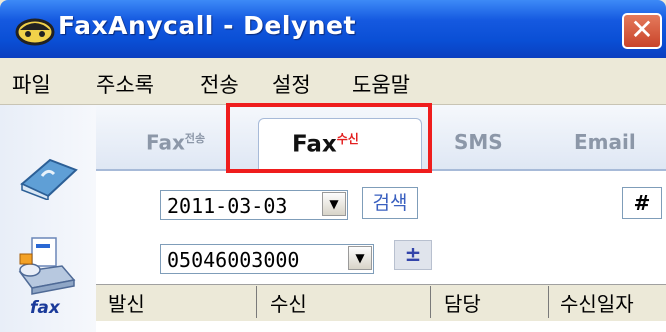 This screenshot has width=666, height=332. Describe the element at coordinates (597, 302) in the screenshot. I see `column-received-date: 수신일자` at that location.